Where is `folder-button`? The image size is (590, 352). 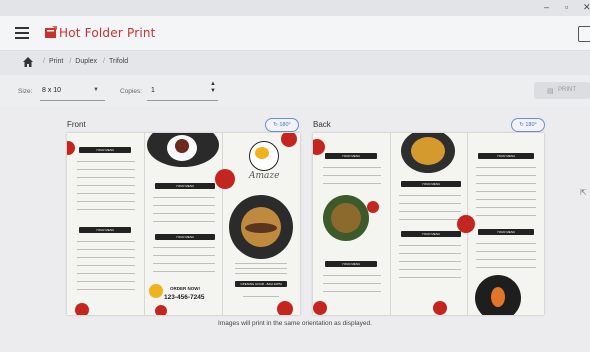
folder-button is located at coordinates (584, 34).